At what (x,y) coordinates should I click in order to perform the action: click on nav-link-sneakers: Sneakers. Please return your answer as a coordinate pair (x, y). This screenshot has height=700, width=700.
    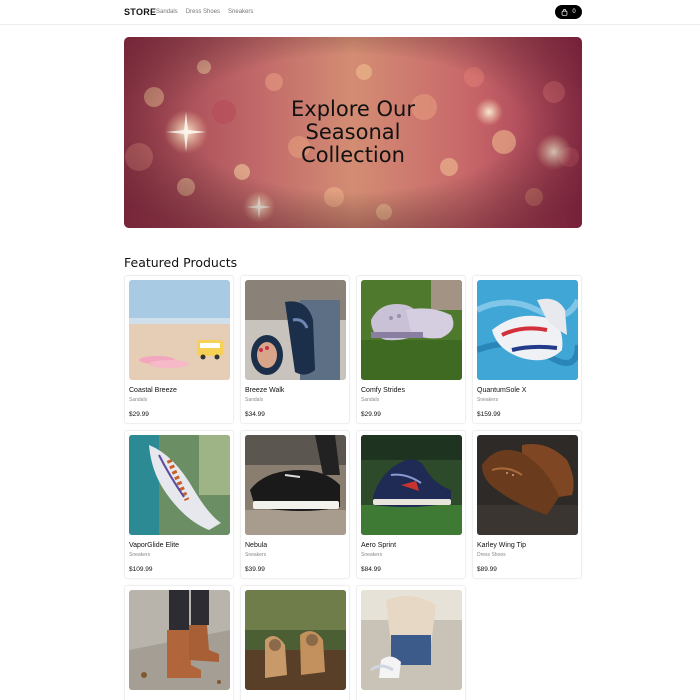
    Looking at the image, I should click on (240, 12).